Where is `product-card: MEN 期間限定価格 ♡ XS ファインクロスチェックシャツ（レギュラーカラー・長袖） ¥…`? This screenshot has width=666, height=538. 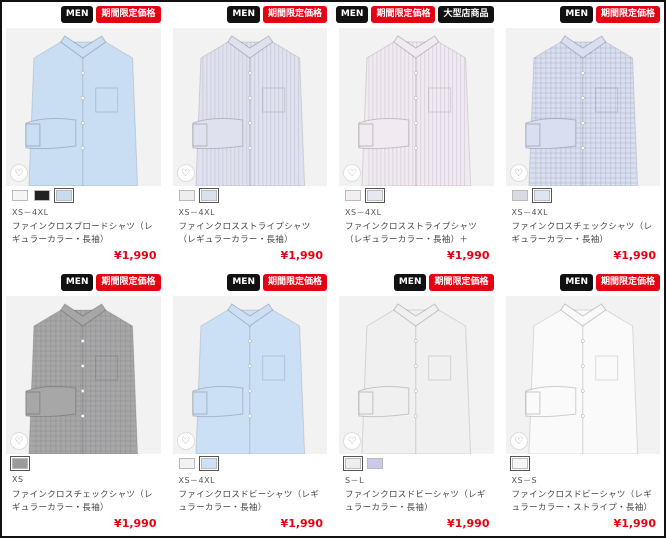 product-card: MEN 期間限定価格 ♡ XS ファインクロスチェックシャツ（レギュラーカラー・長袖） ¥… is located at coordinates (83, 404).